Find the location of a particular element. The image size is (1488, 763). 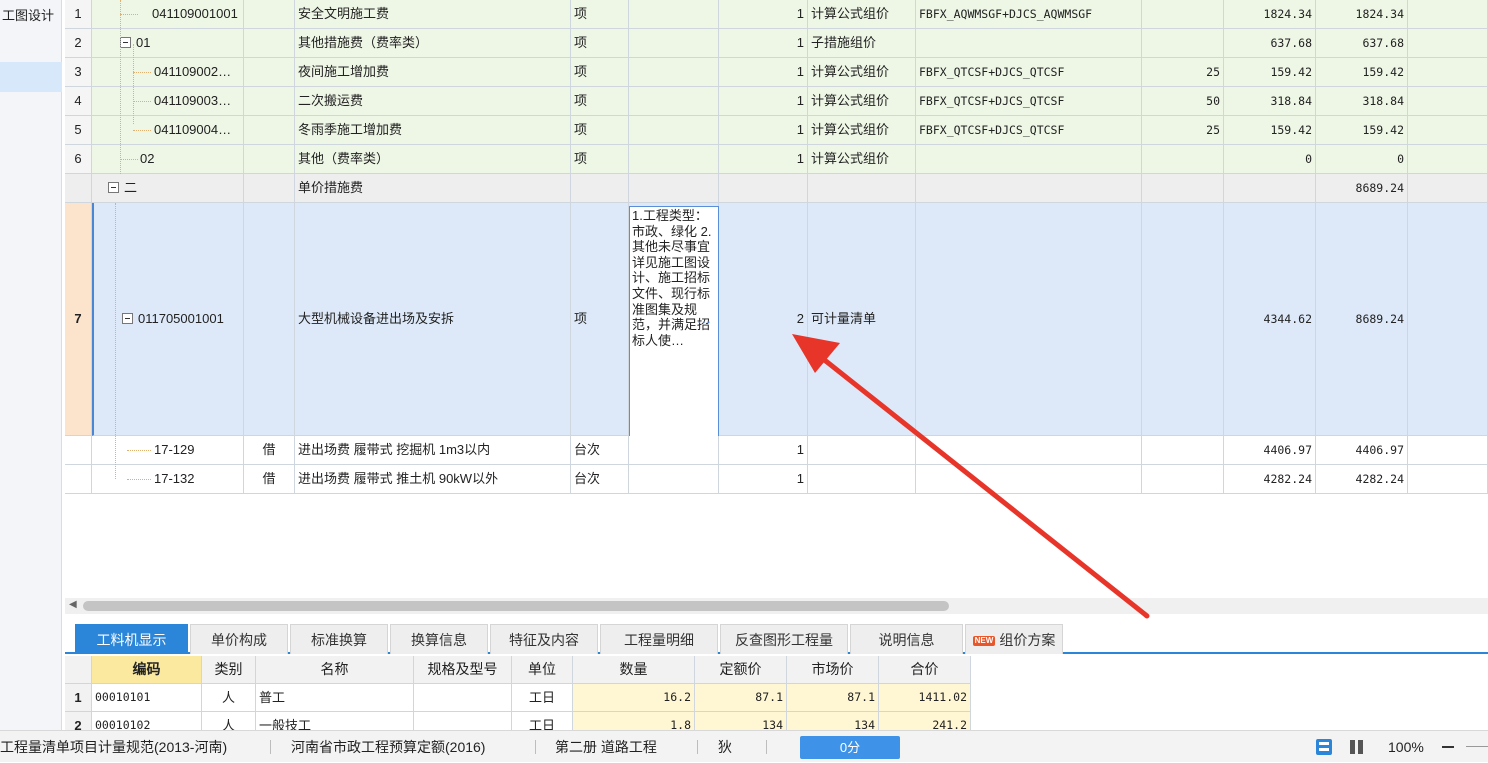

resource-unit: 工日 is located at coordinates (542, 721).